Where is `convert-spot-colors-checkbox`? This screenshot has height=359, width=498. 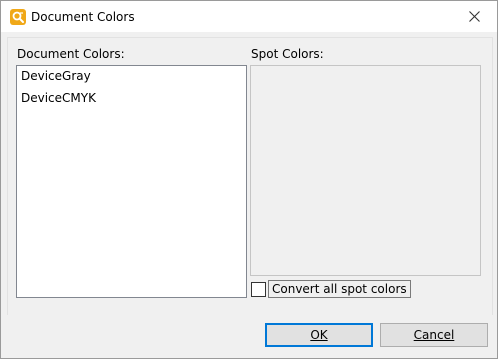 convert-spot-colors-checkbox is located at coordinates (258, 289).